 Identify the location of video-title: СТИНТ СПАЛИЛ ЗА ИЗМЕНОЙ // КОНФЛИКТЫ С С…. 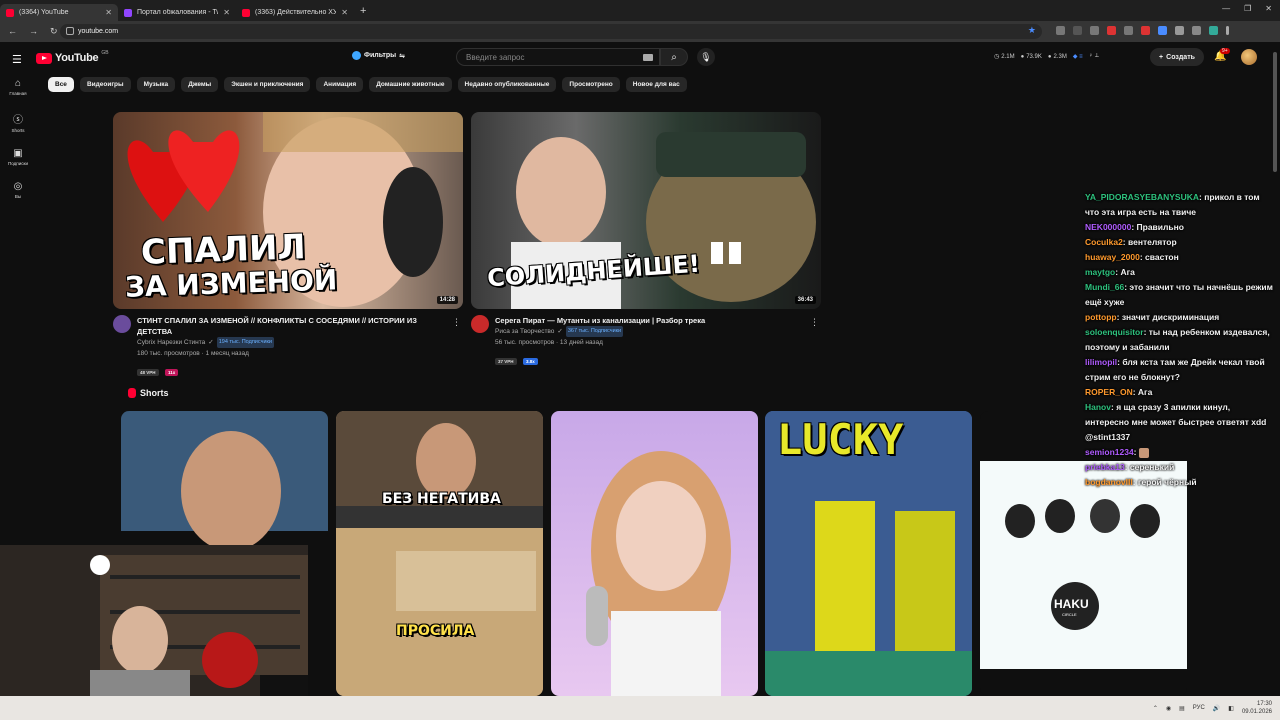
(295, 326).